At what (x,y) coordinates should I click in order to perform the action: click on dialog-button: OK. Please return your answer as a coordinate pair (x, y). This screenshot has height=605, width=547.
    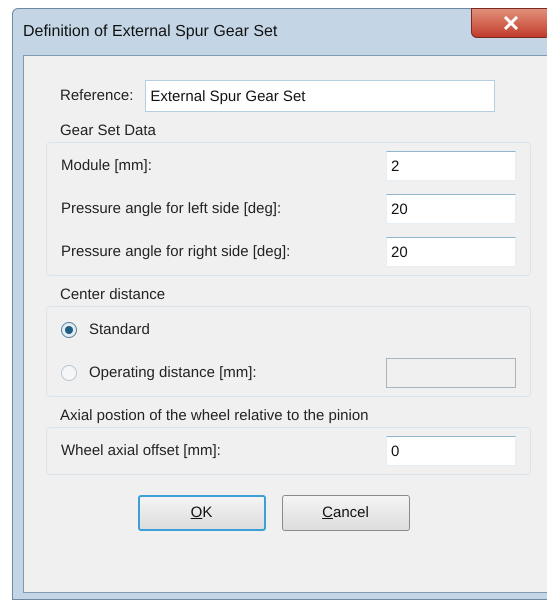
    Looking at the image, I should click on (202, 513).